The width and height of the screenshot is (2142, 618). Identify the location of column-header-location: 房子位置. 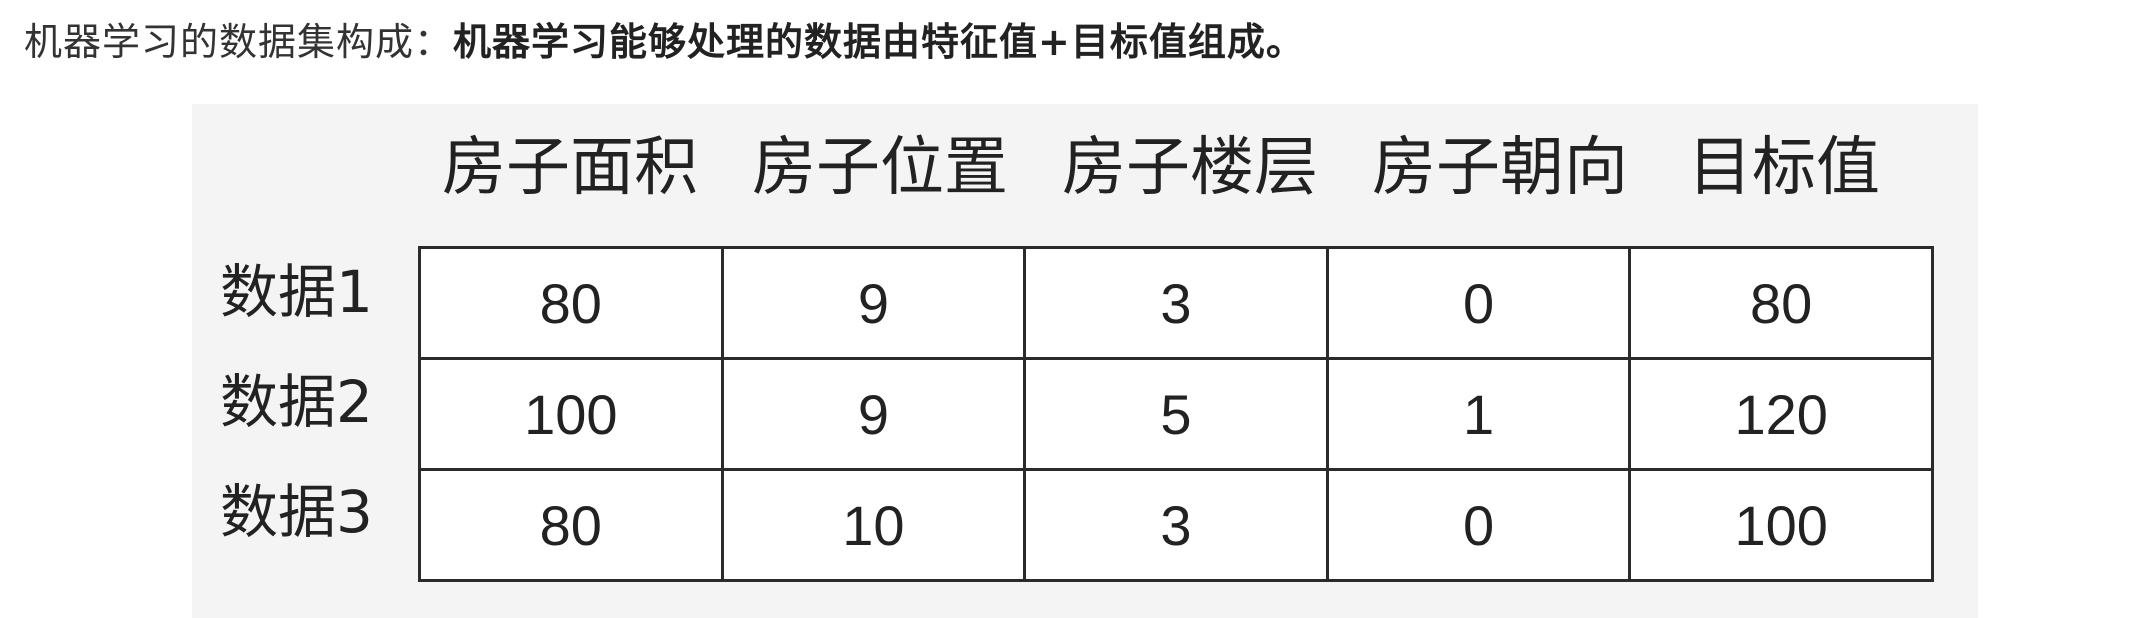
(880, 168).